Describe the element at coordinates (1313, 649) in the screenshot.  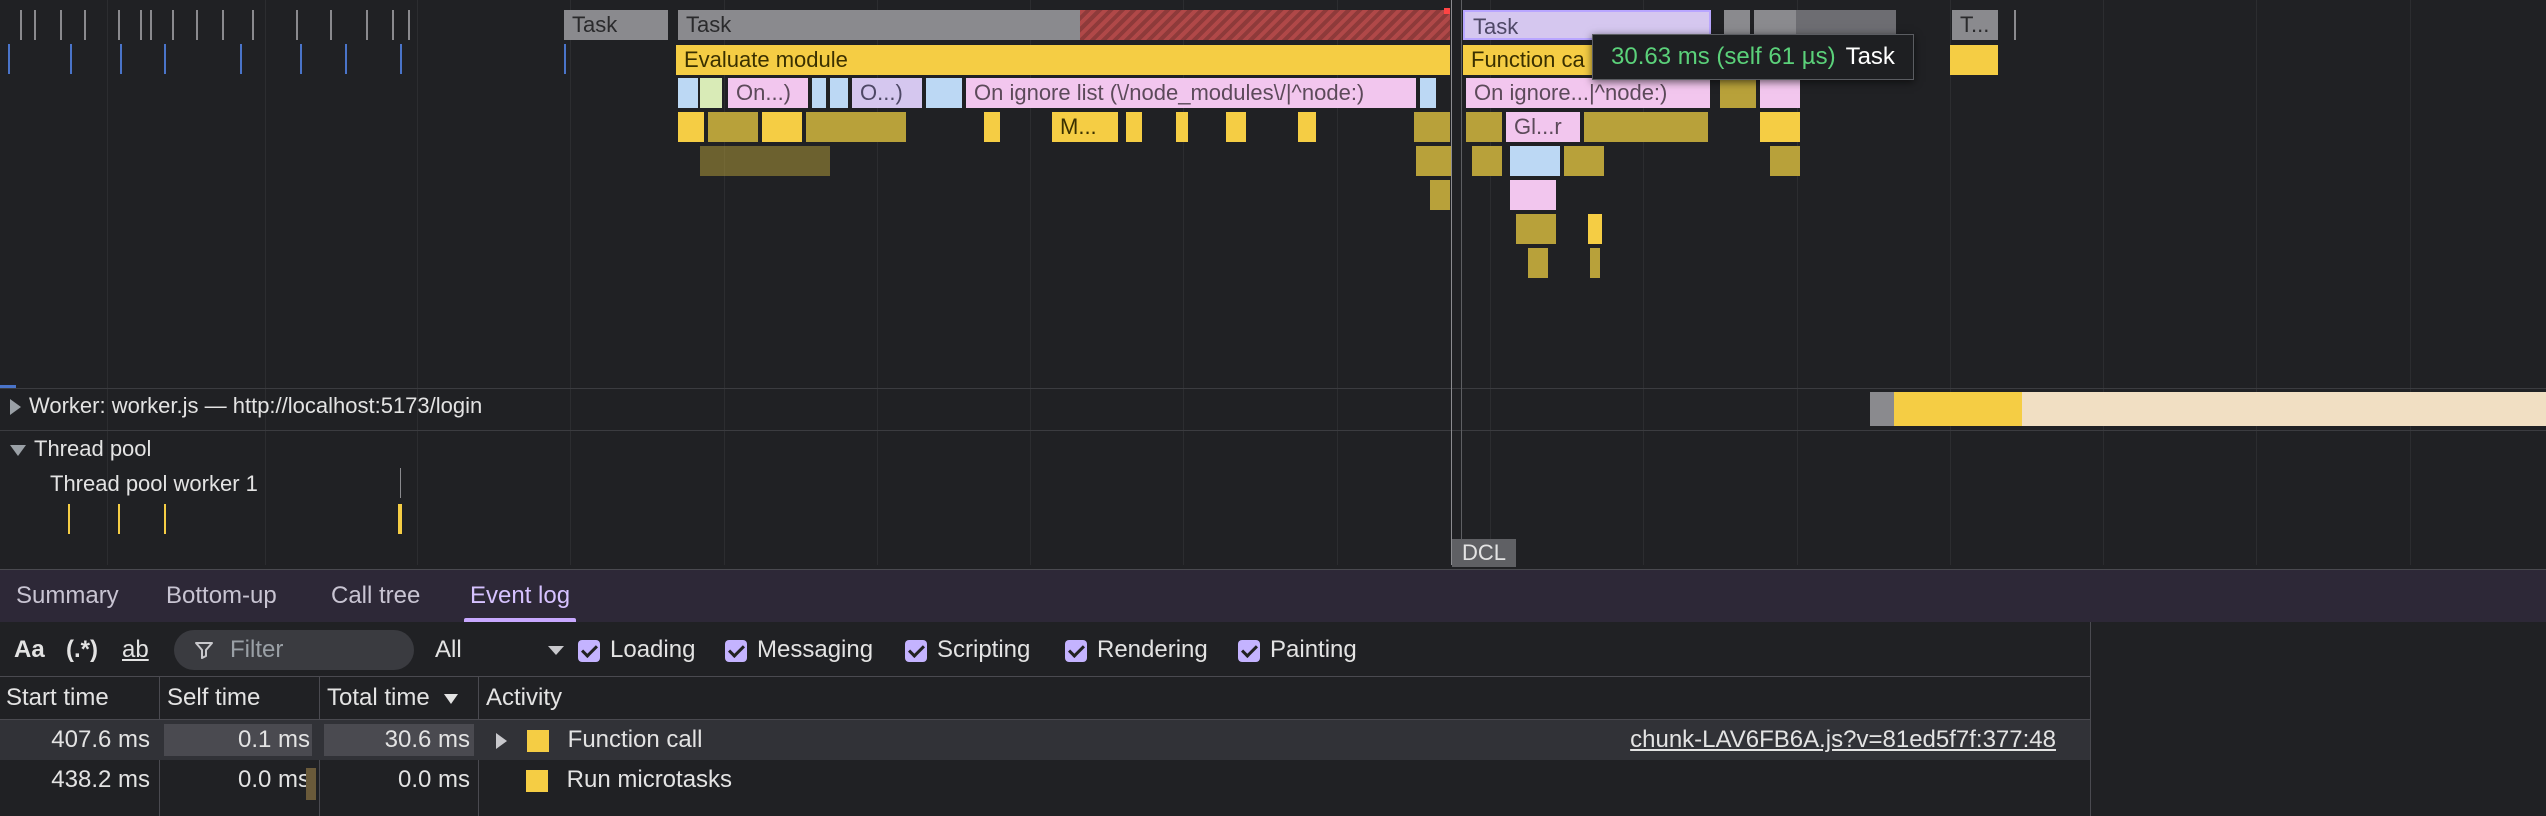
I see `painting-label: Painting` at that location.